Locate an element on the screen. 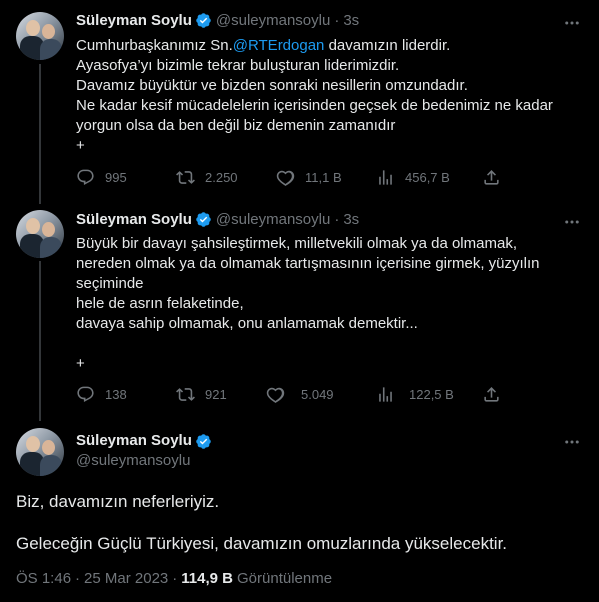 The image size is (599, 602). like-count: 11,1 B is located at coordinates (323, 177).